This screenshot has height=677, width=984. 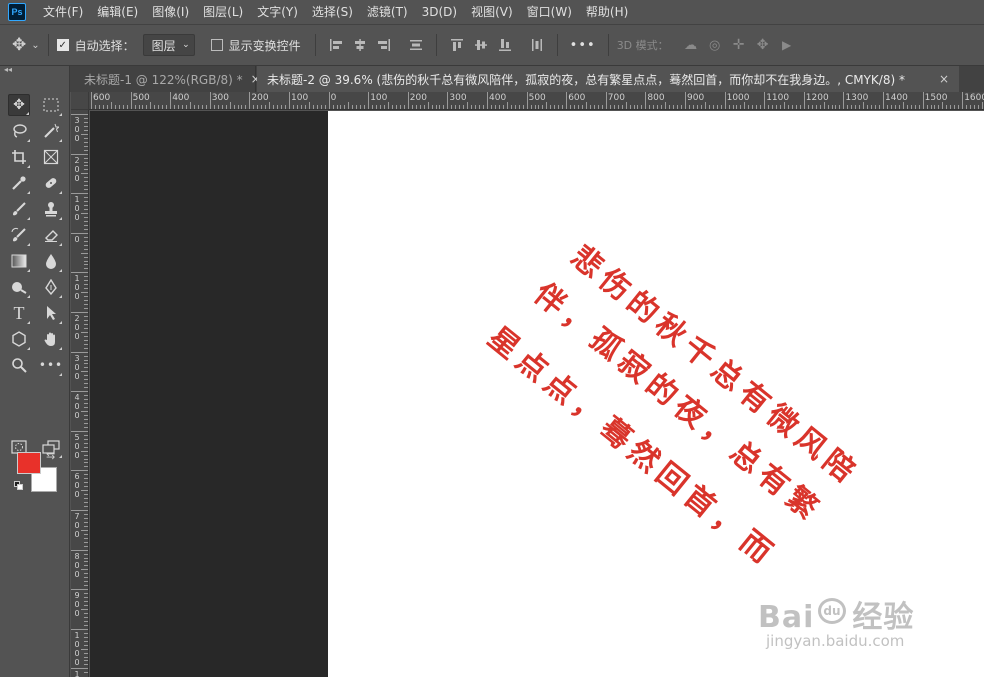 I want to click on lasso-icon, so click(x=19, y=131).